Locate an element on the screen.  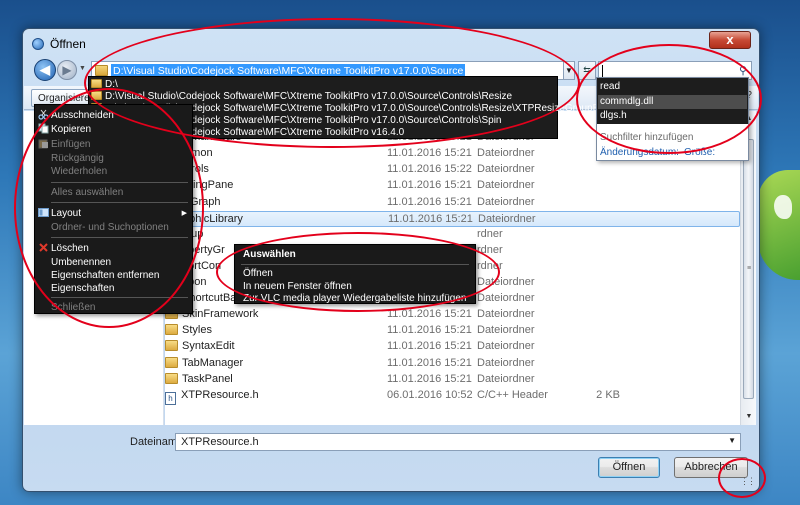
menu-item-undo: Rückgängig is located at coordinates (77, 158).